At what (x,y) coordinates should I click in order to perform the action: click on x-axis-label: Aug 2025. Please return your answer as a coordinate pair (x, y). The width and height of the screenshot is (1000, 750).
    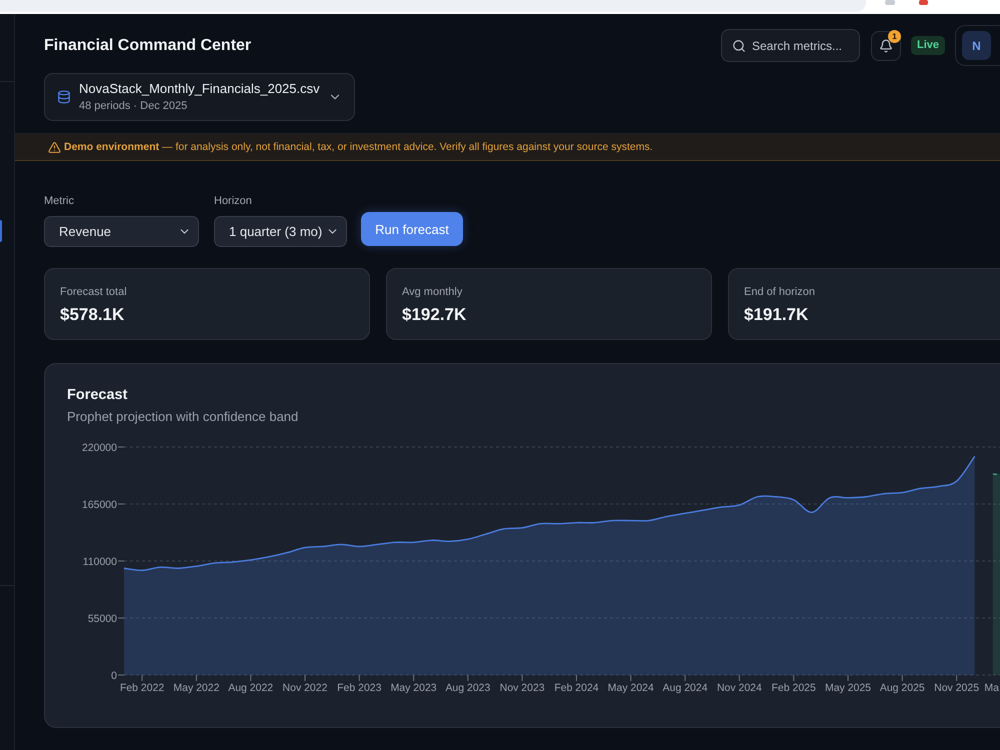
    Looking at the image, I should click on (902, 688).